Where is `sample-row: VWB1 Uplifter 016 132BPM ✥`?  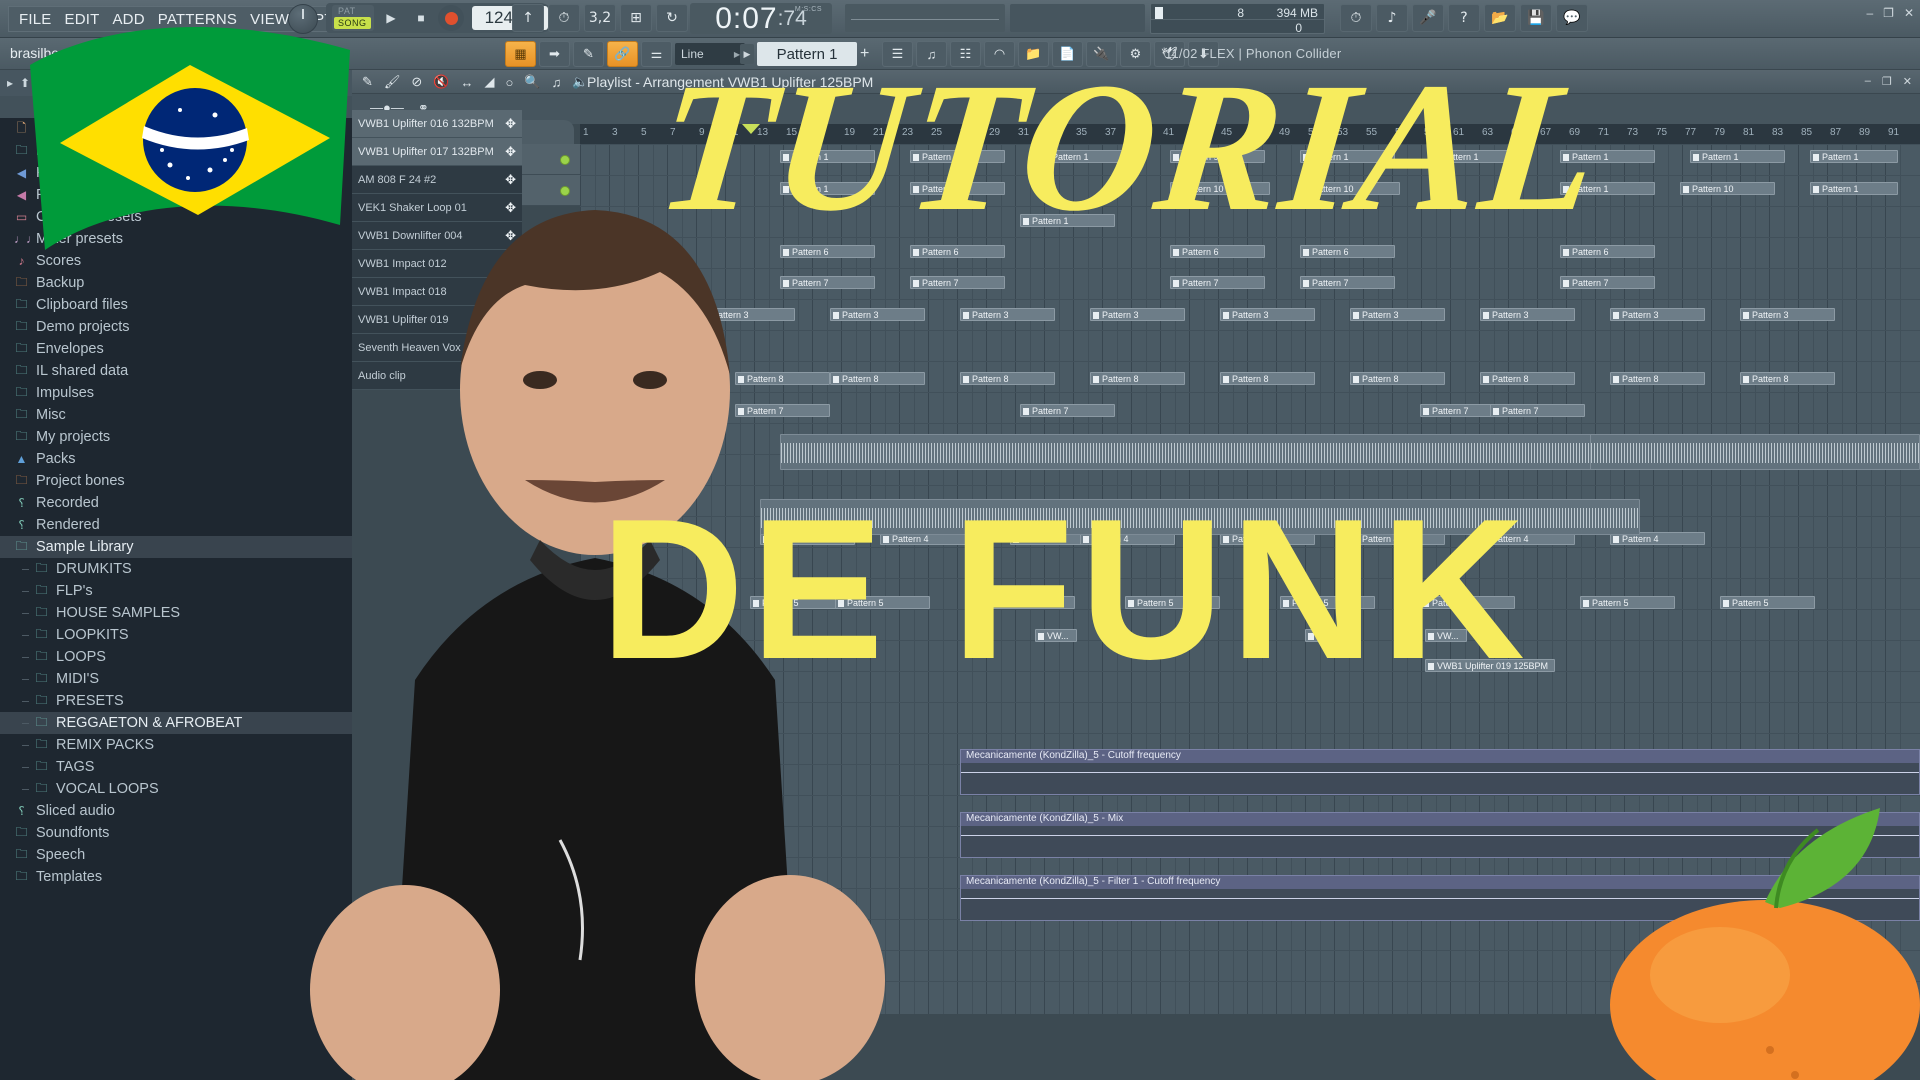 sample-row: VWB1 Uplifter 016 132BPM ✥ is located at coordinates (437, 124).